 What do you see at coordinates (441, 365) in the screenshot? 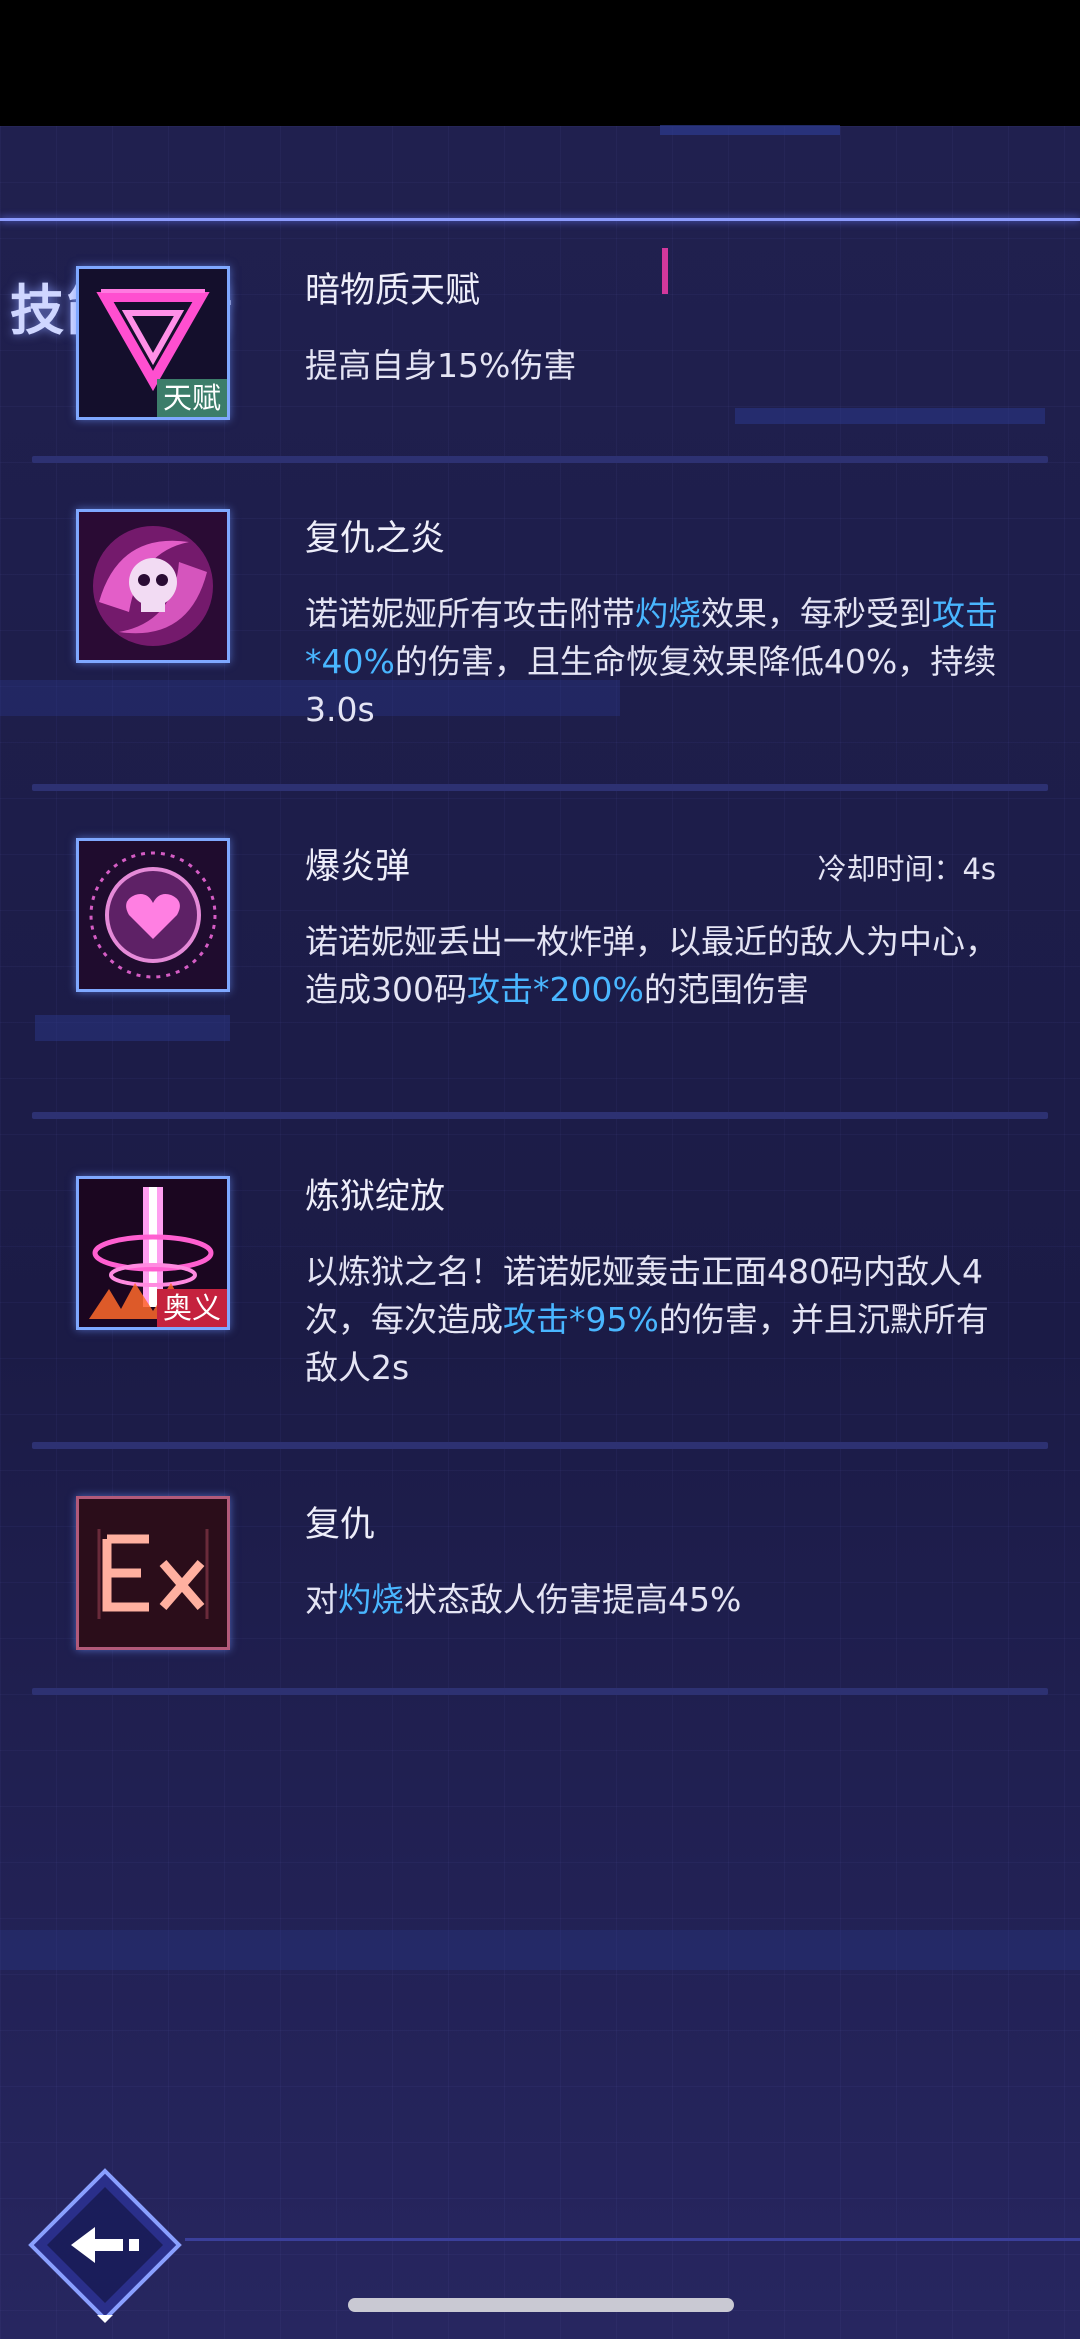
I see `desc-text: 提高自身15%伤害` at bounding box center [441, 365].